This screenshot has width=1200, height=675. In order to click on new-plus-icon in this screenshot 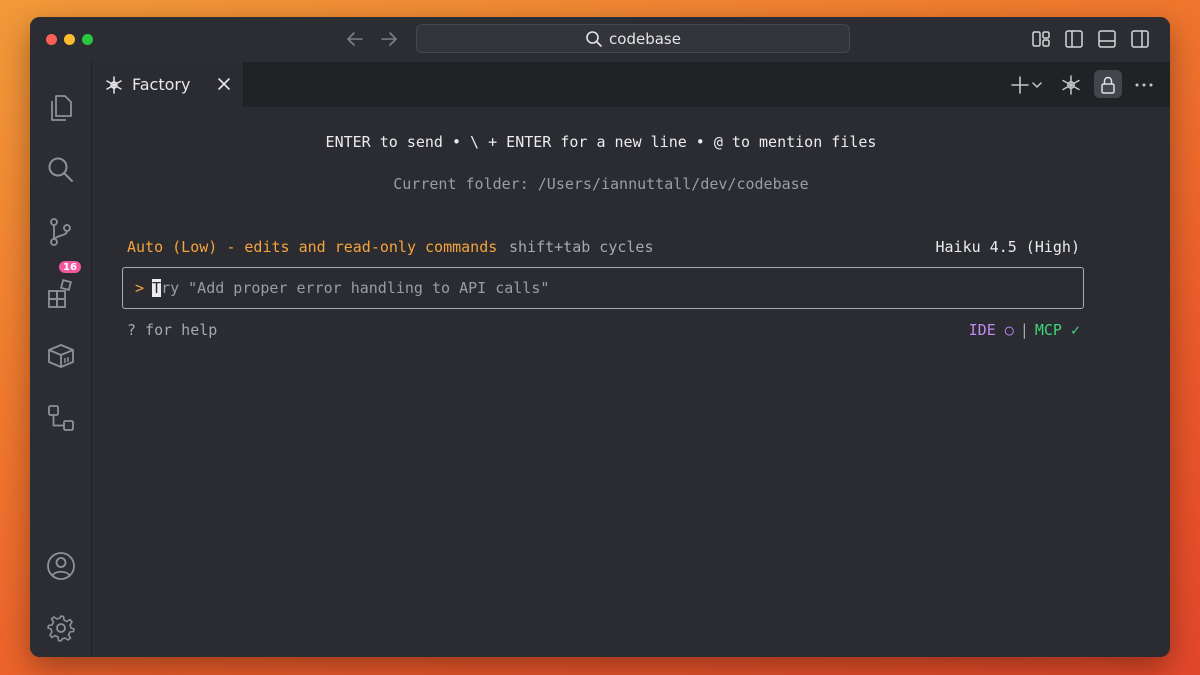, I will do `click(1020, 85)`.